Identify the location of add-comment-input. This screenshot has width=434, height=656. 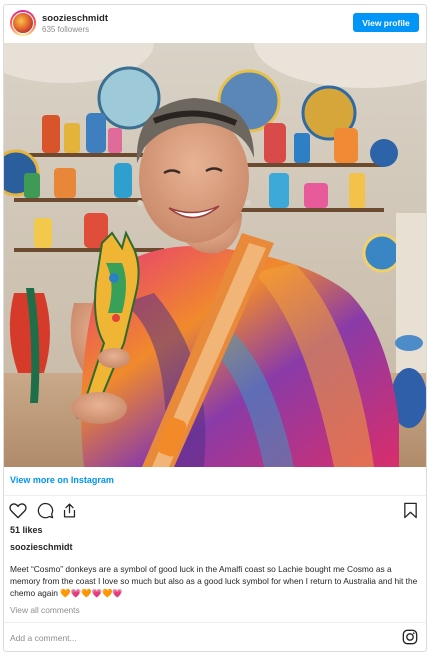
(200, 638).